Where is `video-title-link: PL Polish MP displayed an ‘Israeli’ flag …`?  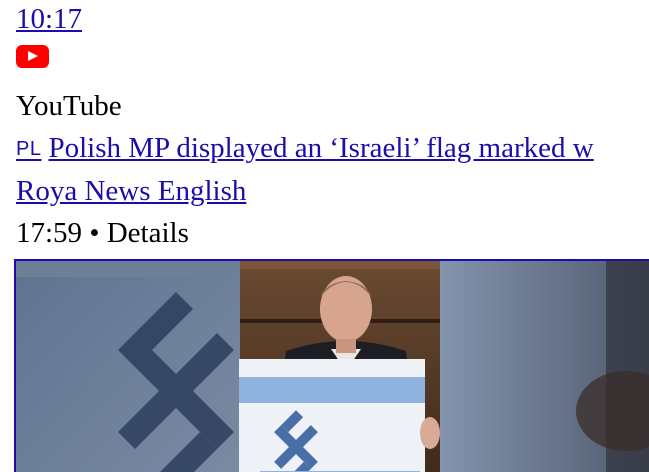 video-title-link: PL Polish MP displayed an ‘Israeli’ flag … is located at coordinates (332, 148).